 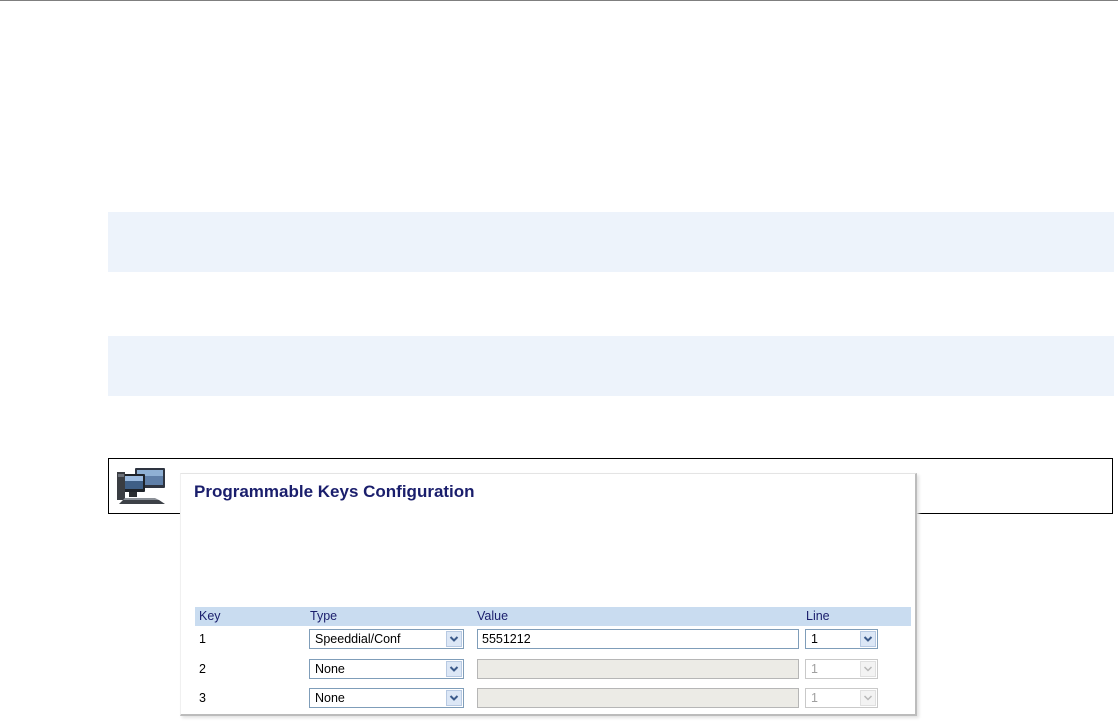 I want to click on key-number: 3, so click(x=202, y=698).